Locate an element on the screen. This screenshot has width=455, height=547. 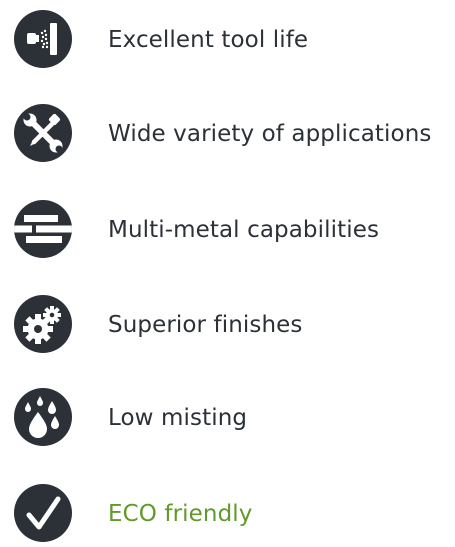
wrench-screwdriver-icon is located at coordinates (43, 133).